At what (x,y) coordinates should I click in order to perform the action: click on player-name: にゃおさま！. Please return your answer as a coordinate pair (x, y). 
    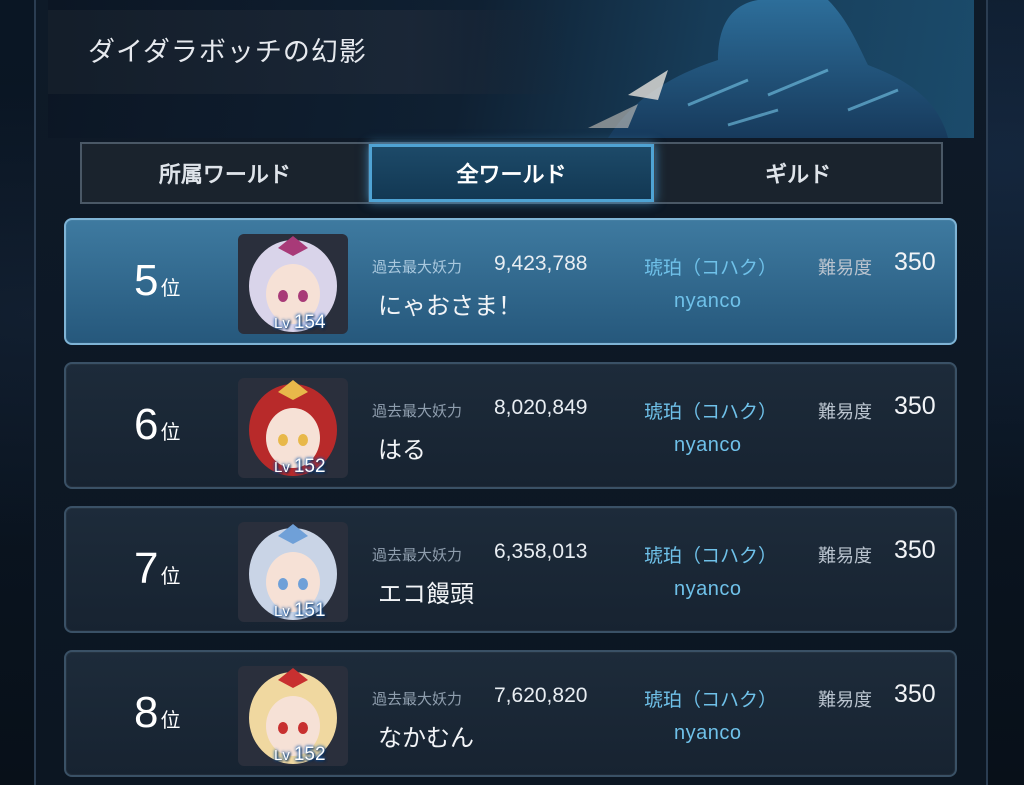
    Looking at the image, I should click on (450, 306).